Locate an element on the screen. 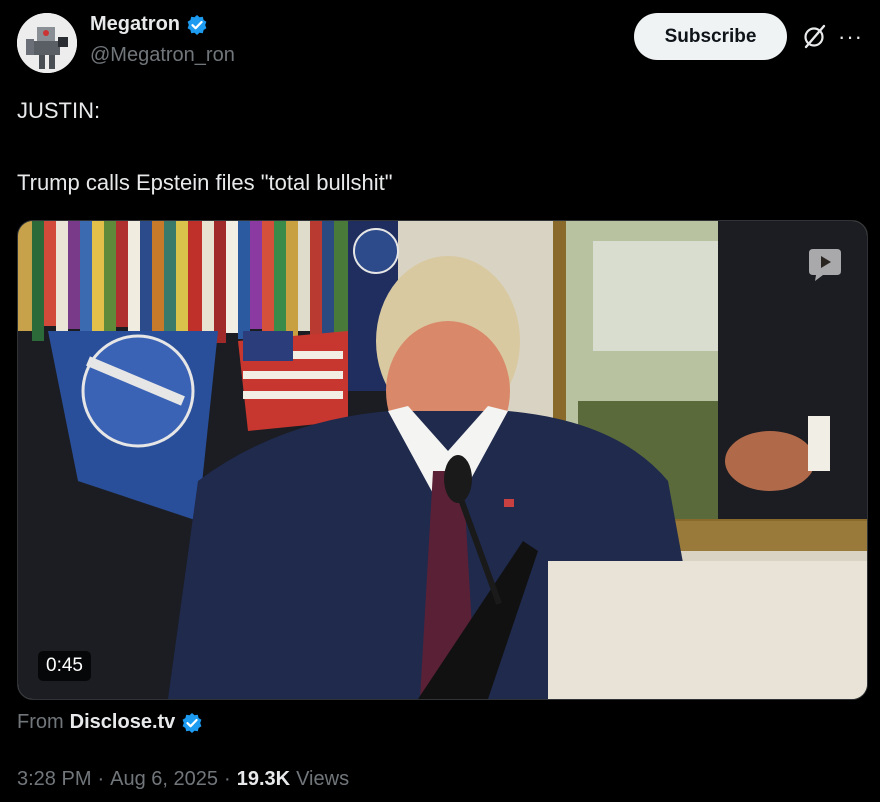 The width and height of the screenshot is (880, 802). tweet-time: 3:28 PM is located at coordinates (54, 779).